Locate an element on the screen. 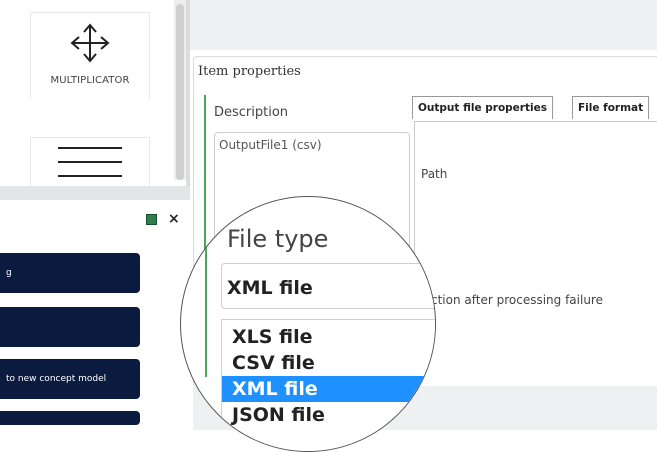 This screenshot has width=657, height=459. file-type-dropdown-list: XLS file CSV file XML file JSON file is located at coordinates (328, 385).